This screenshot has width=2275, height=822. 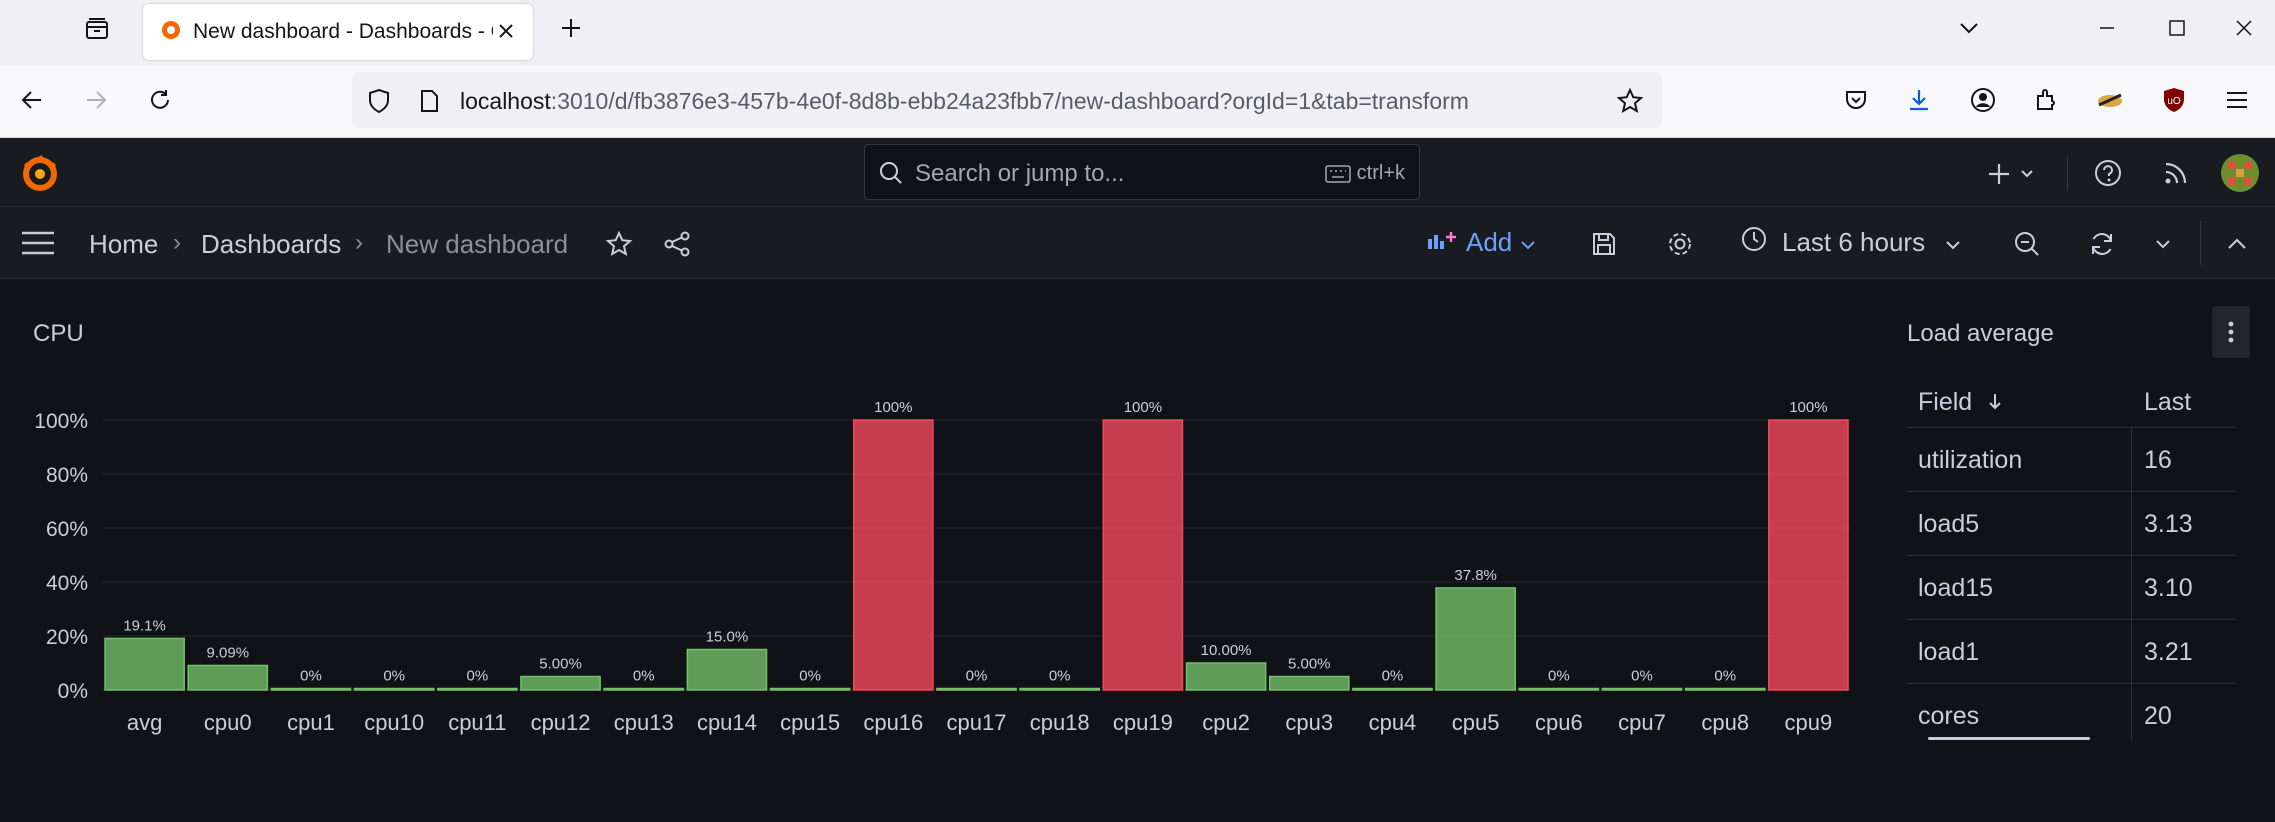 What do you see at coordinates (123, 244) in the screenshot?
I see `breadcrumb-home: Home` at bounding box center [123, 244].